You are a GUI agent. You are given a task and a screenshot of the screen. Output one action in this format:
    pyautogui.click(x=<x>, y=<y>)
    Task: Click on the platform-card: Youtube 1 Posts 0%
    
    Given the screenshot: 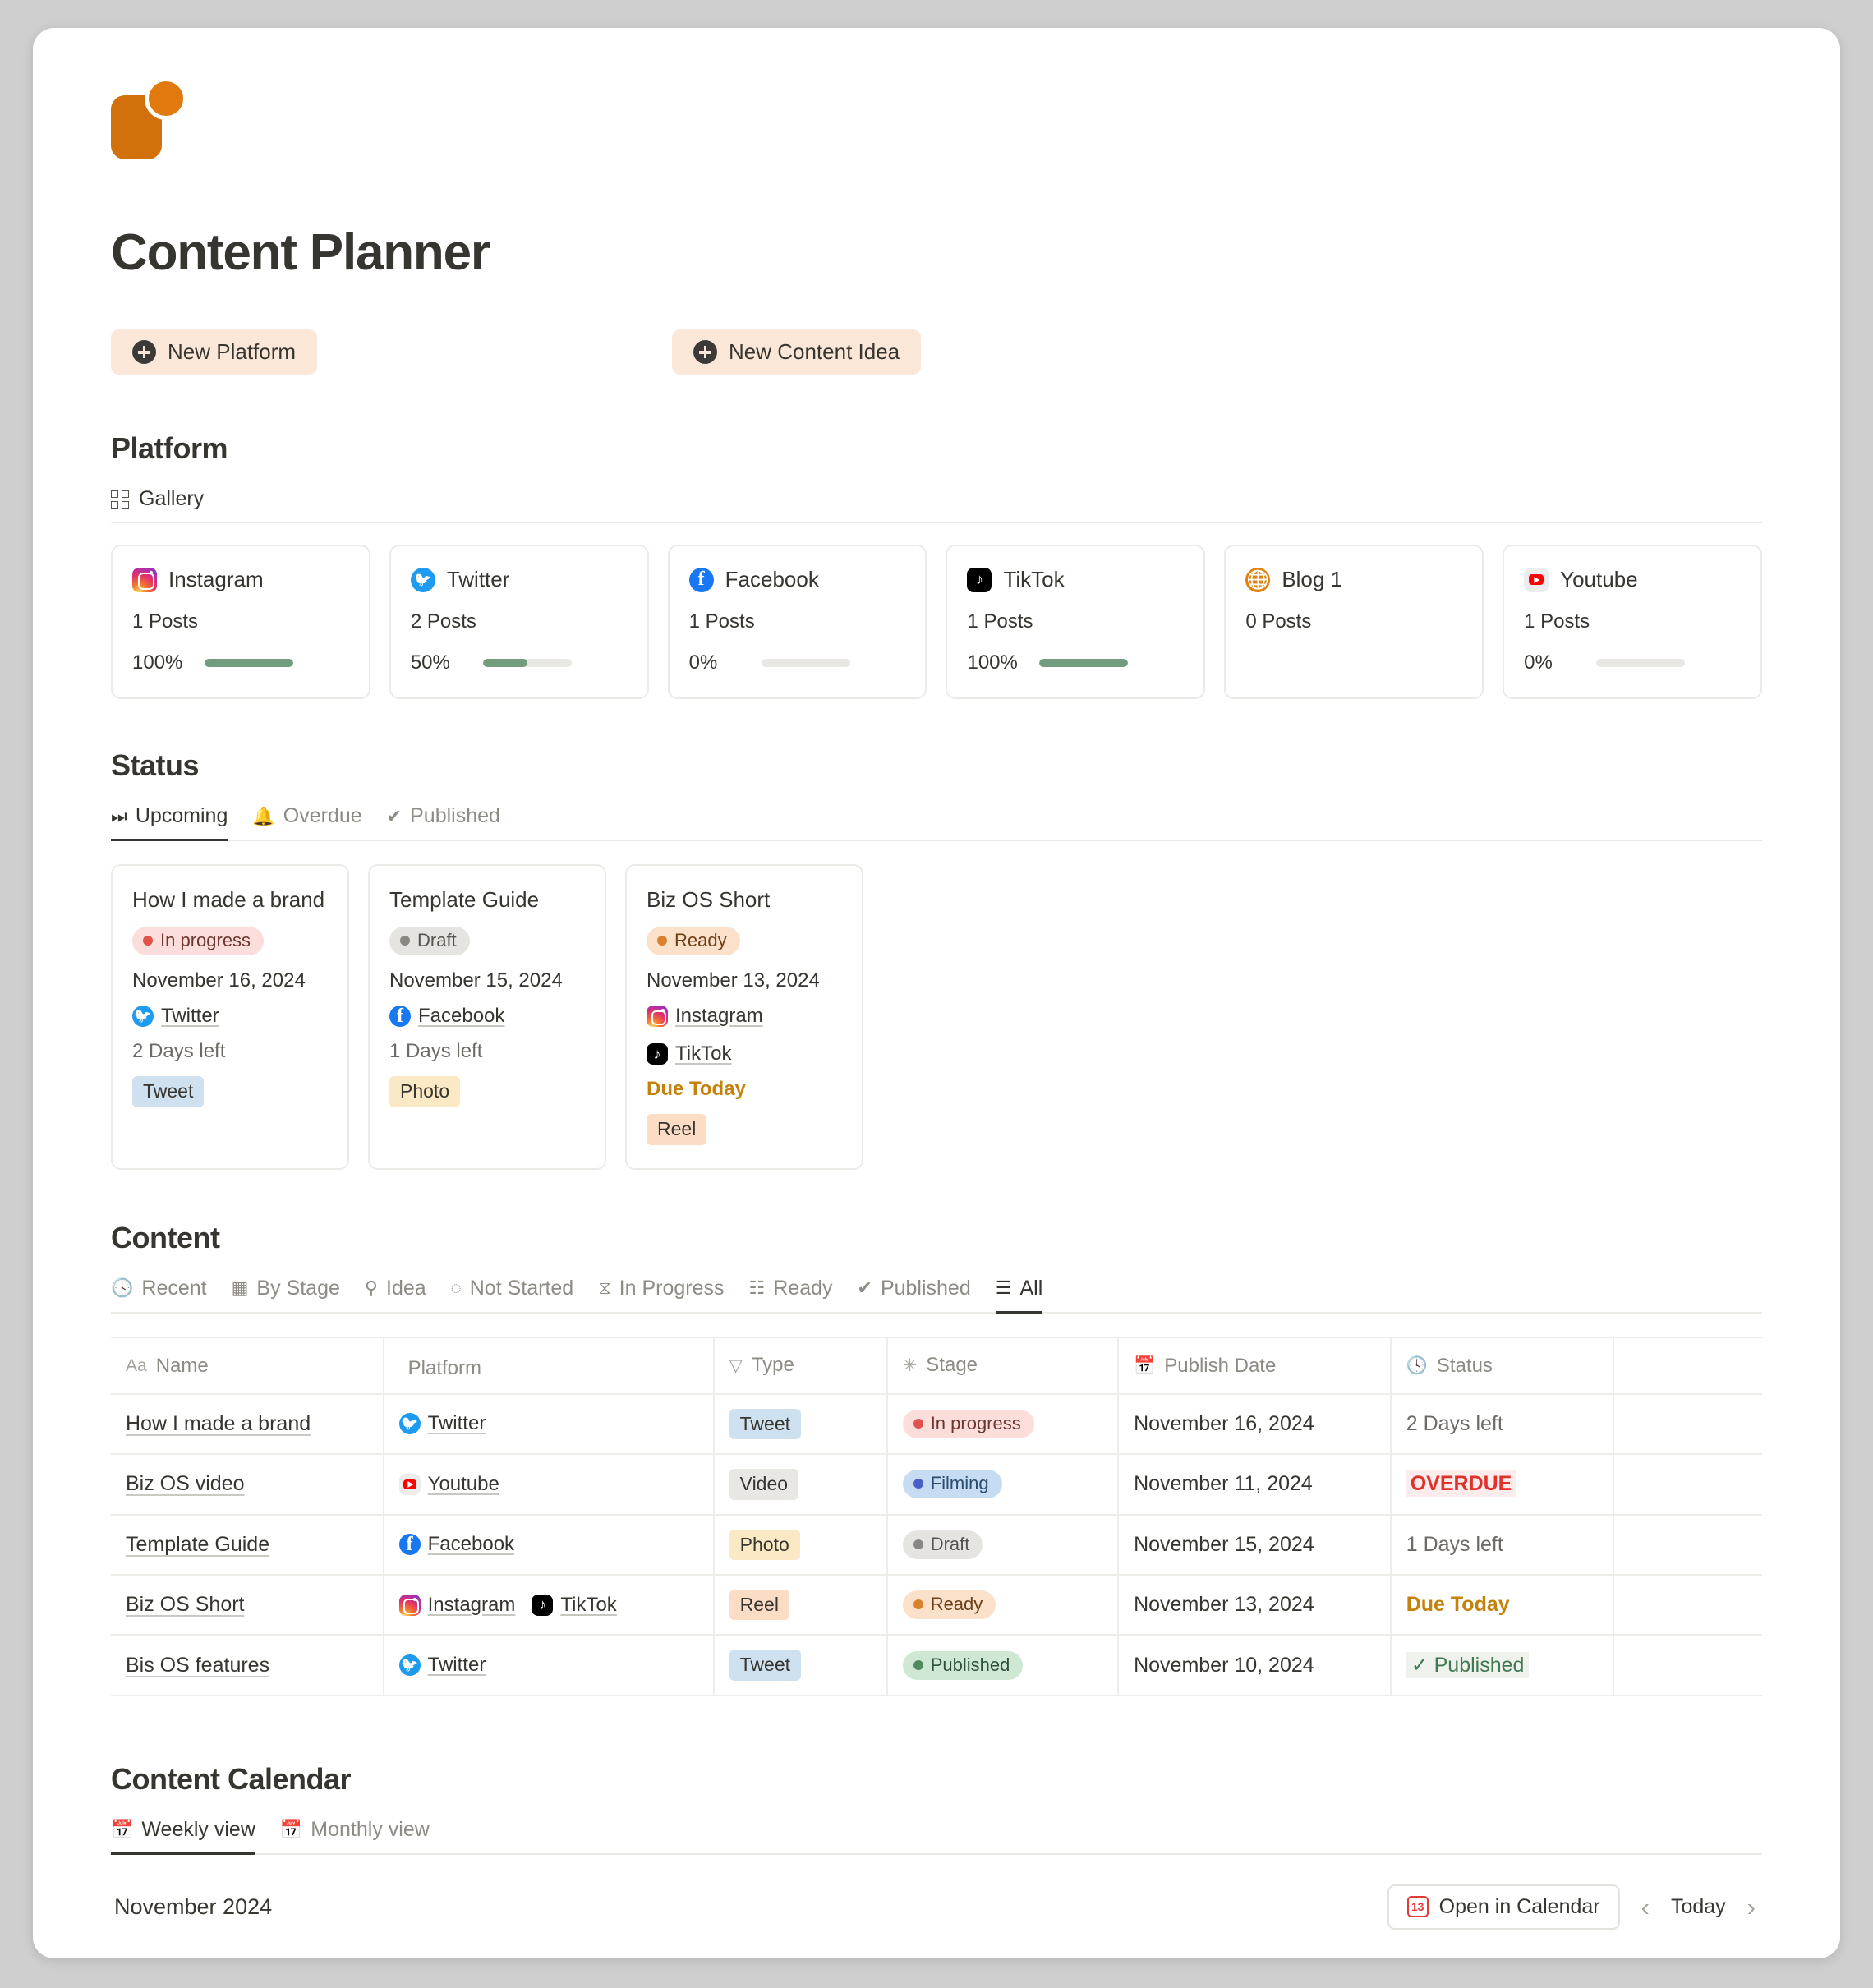 What is the action you would take?
    pyautogui.click(x=1632, y=622)
    